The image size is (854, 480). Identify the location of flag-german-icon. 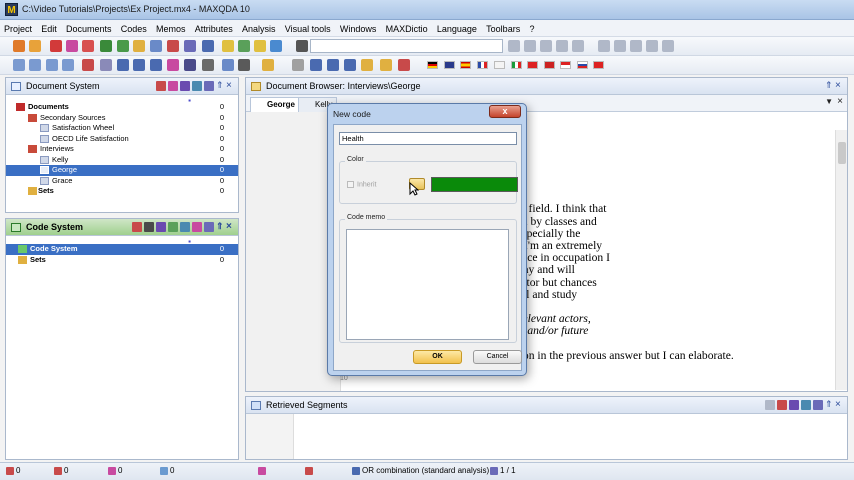
(432, 65).